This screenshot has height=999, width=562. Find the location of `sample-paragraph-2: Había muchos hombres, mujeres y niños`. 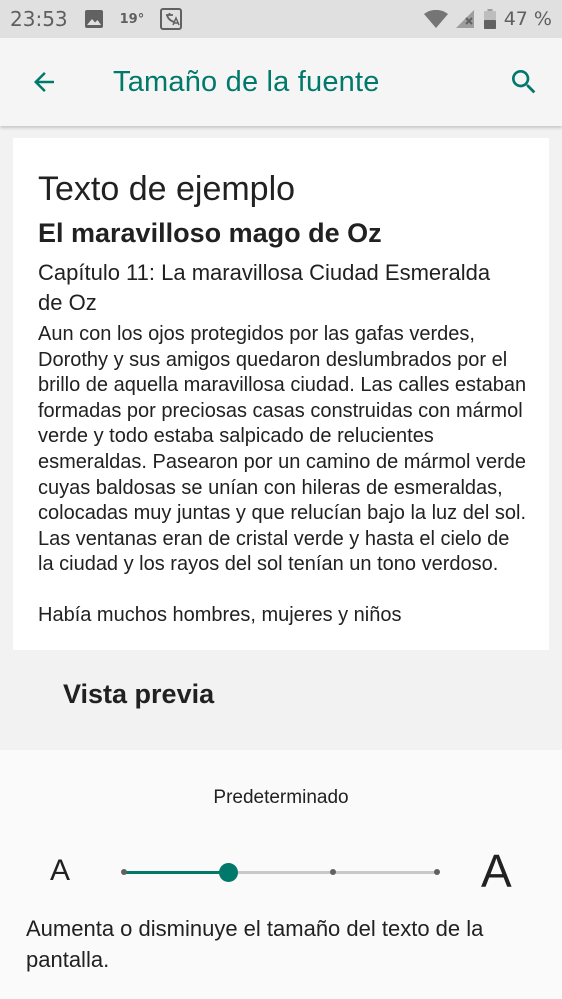

sample-paragraph-2: Había muchos hombres, mujeres y niños is located at coordinates (220, 614).